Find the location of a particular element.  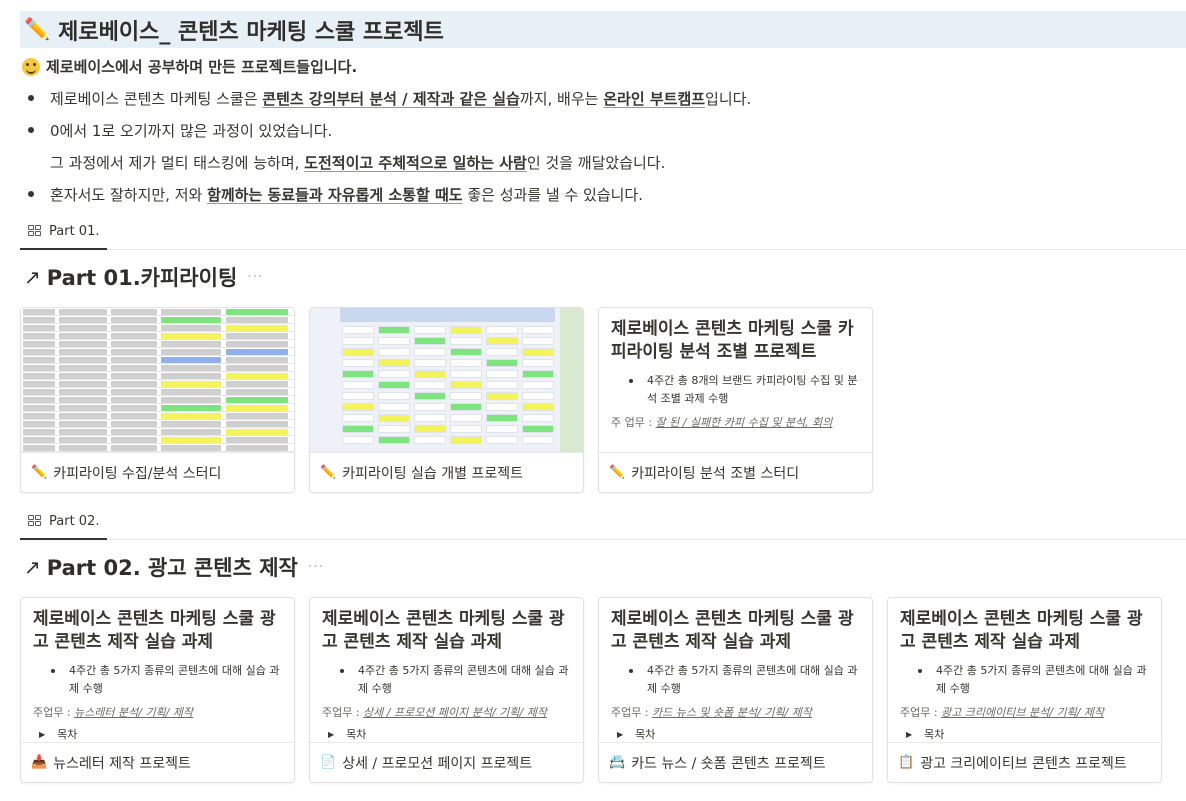

tab-label: Part 02. is located at coordinates (74, 521).